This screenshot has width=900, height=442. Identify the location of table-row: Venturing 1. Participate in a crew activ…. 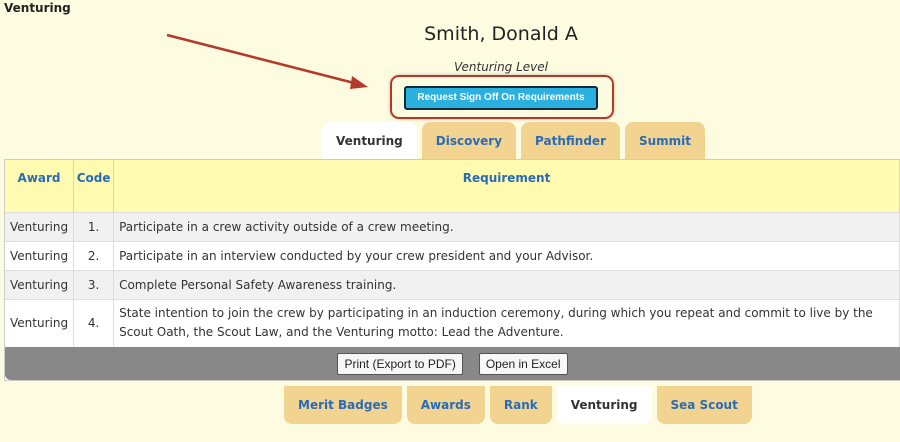
(452, 226).